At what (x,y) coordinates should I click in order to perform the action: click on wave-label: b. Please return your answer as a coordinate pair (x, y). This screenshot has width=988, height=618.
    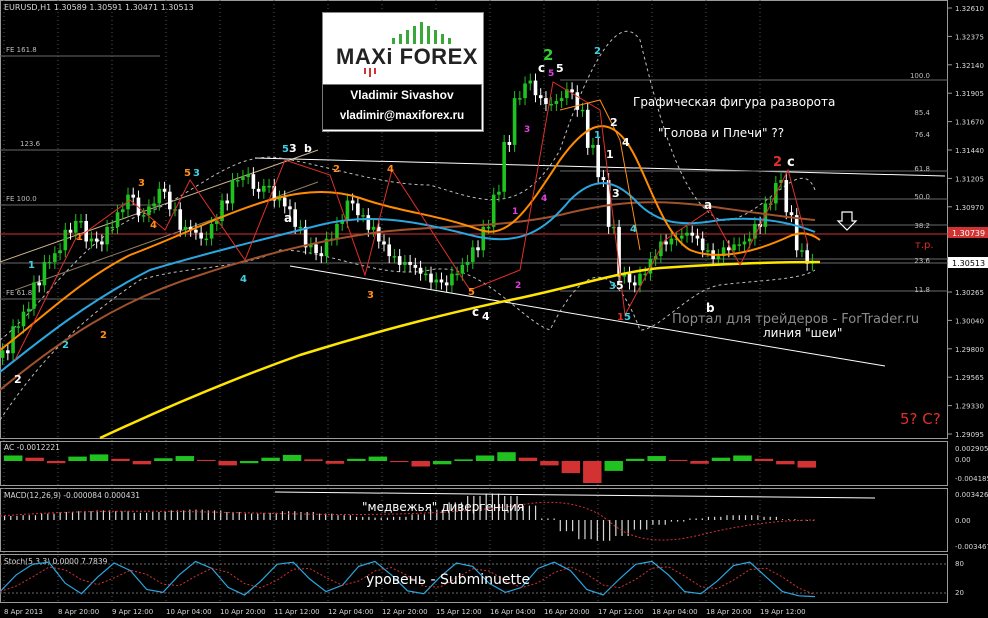
    Looking at the image, I should click on (308, 148).